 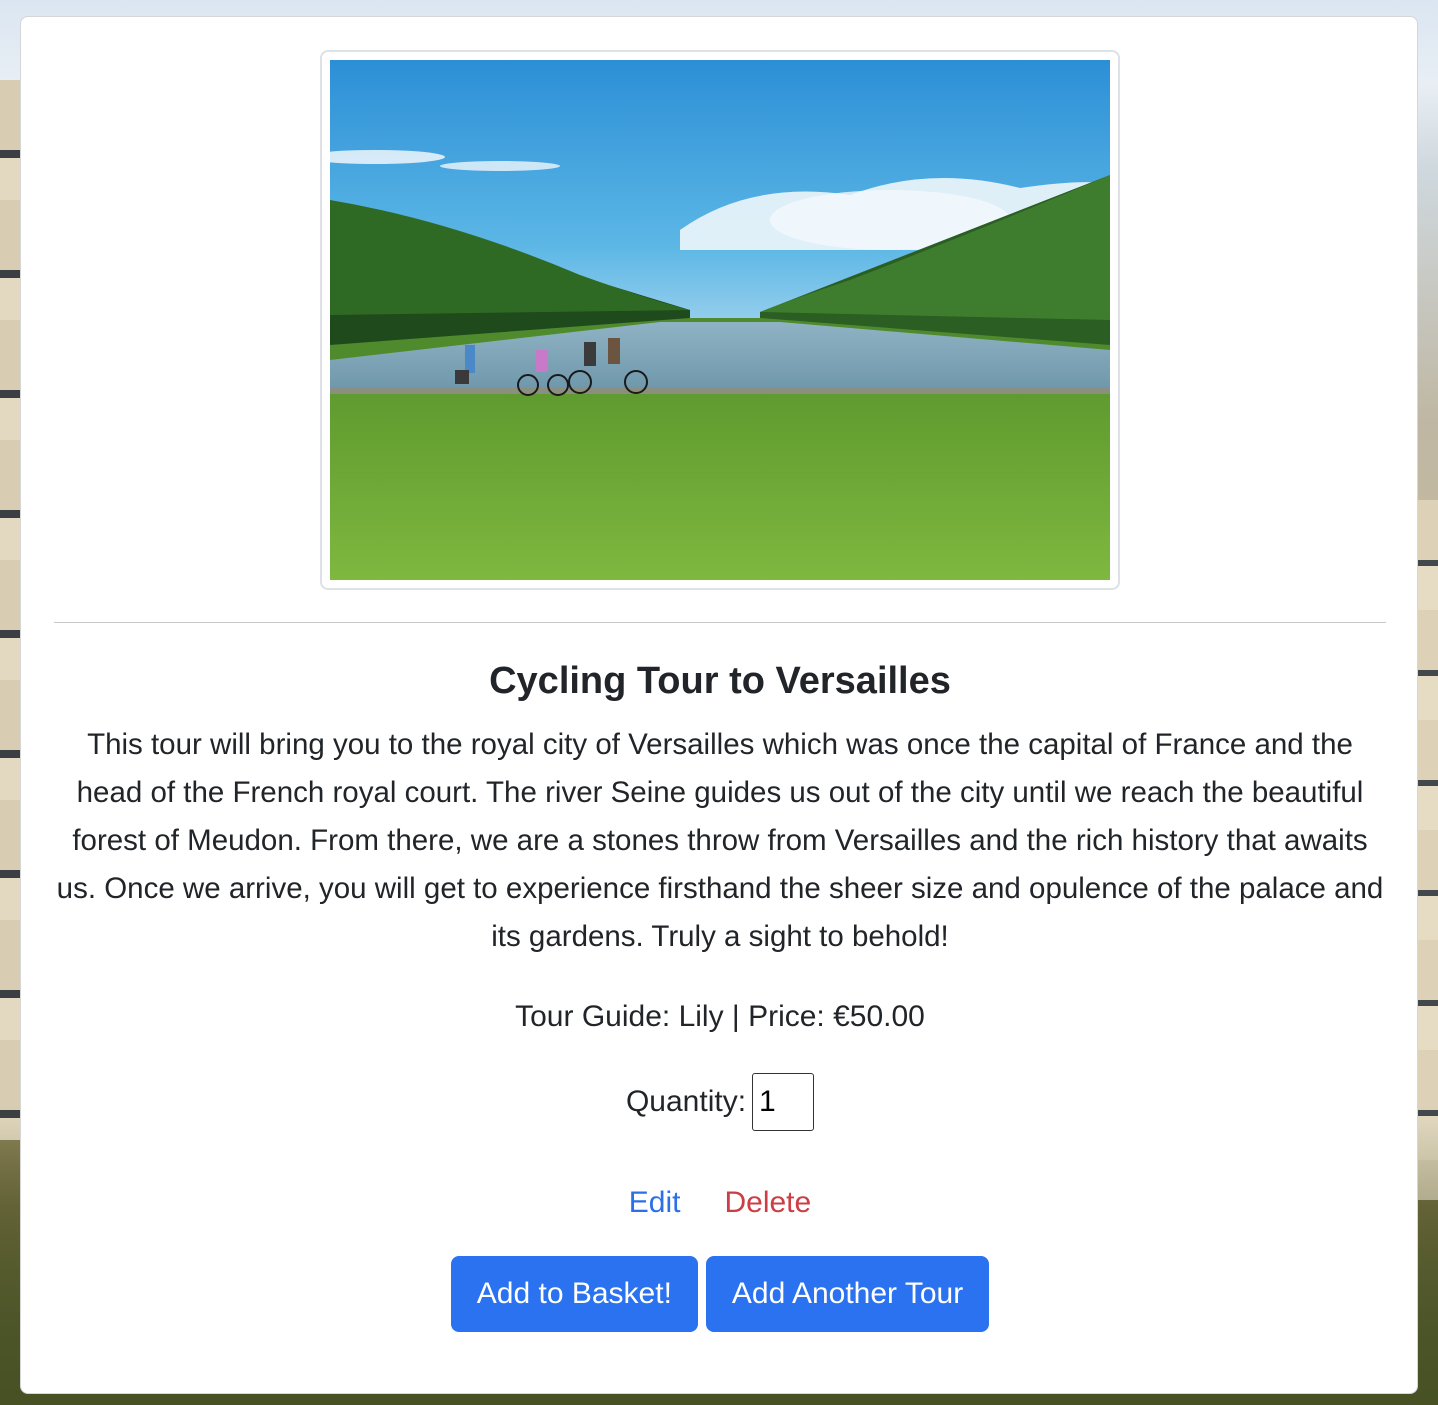 I want to click on quantity-row: Quantity:, so click(x=720, y=1101).